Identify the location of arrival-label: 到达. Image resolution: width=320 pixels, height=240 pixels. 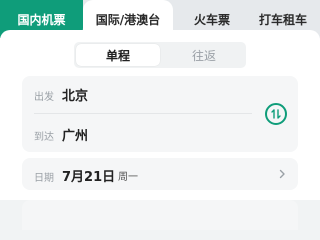
(44, 137).